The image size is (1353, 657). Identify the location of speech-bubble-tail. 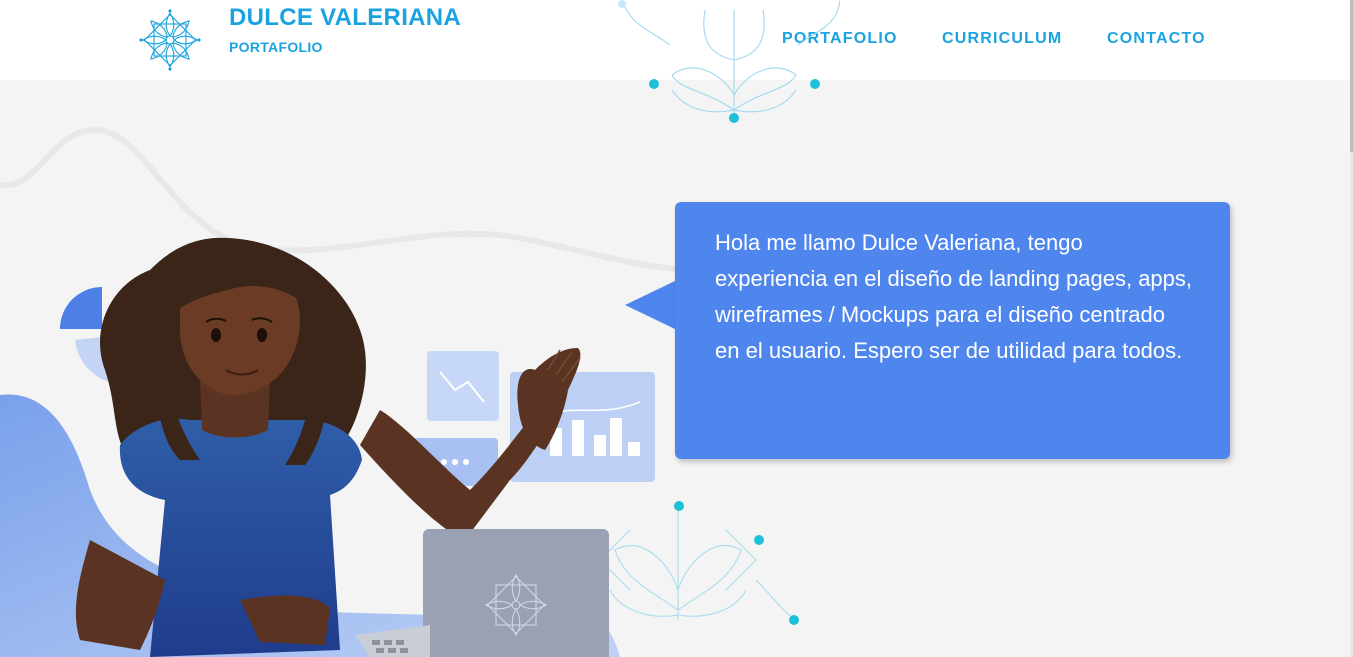
(651, 305).